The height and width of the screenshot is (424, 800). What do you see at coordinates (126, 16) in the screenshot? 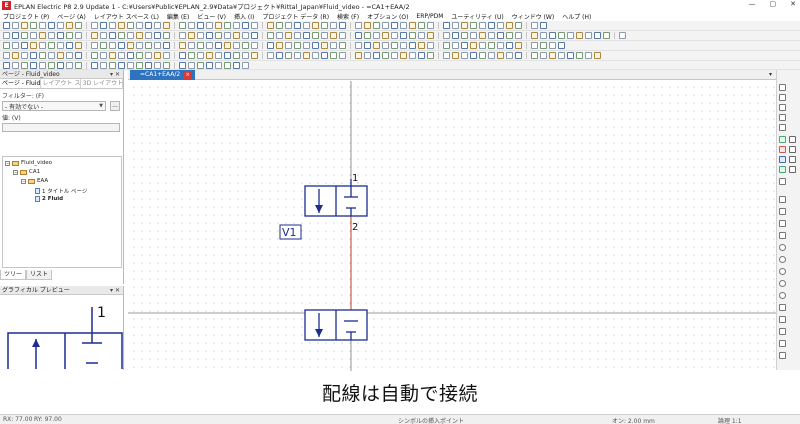
I see `menu-layout-space: レイアウト スペース (L)` at bounding box center [126, 16].